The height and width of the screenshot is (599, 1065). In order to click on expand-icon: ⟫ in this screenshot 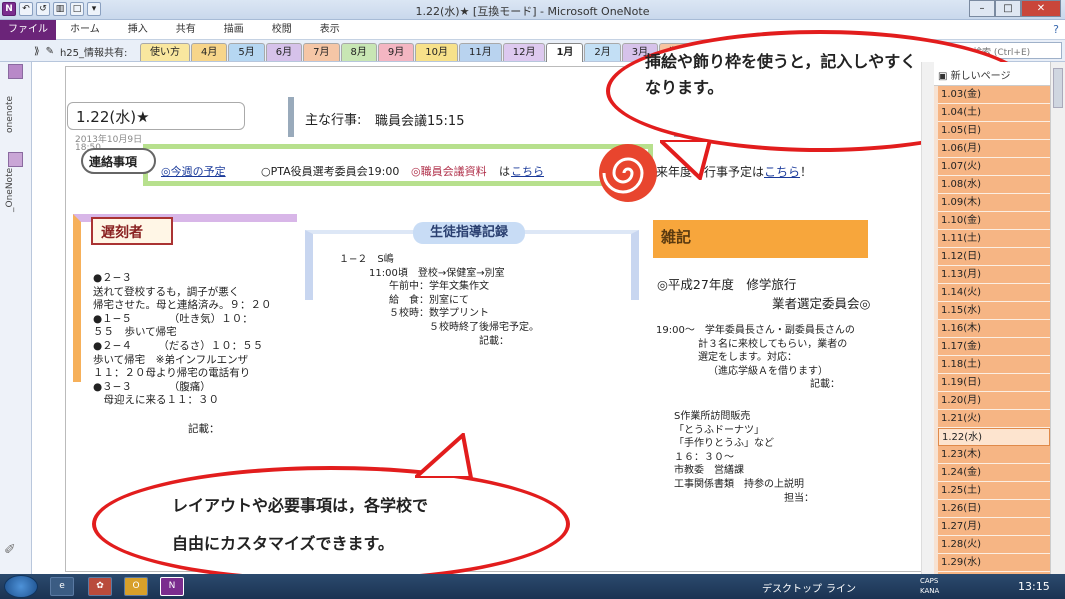, I will do `click(37, 51)`.